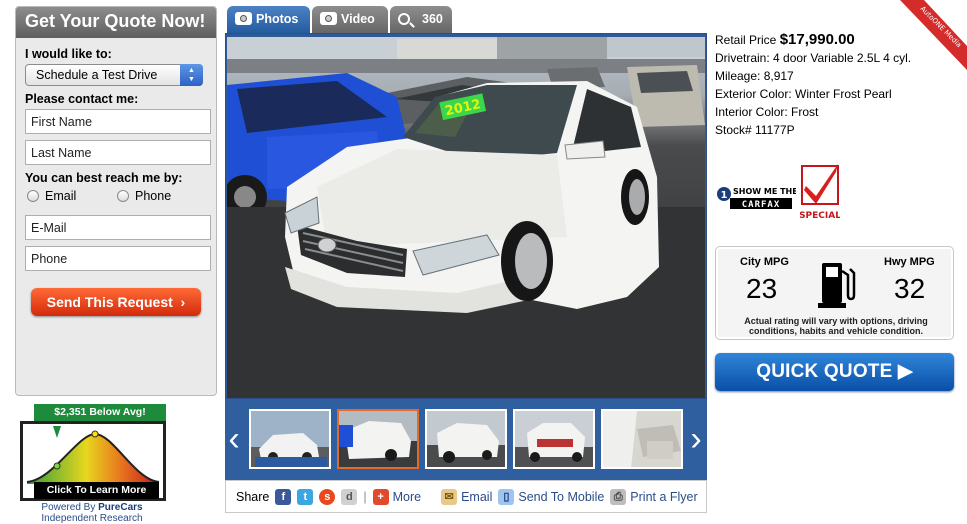 This screenshot has width=967, height=524. Describe the element at coordinates (253, 496) in the screenshot. I see `share-label: Share` at that location.